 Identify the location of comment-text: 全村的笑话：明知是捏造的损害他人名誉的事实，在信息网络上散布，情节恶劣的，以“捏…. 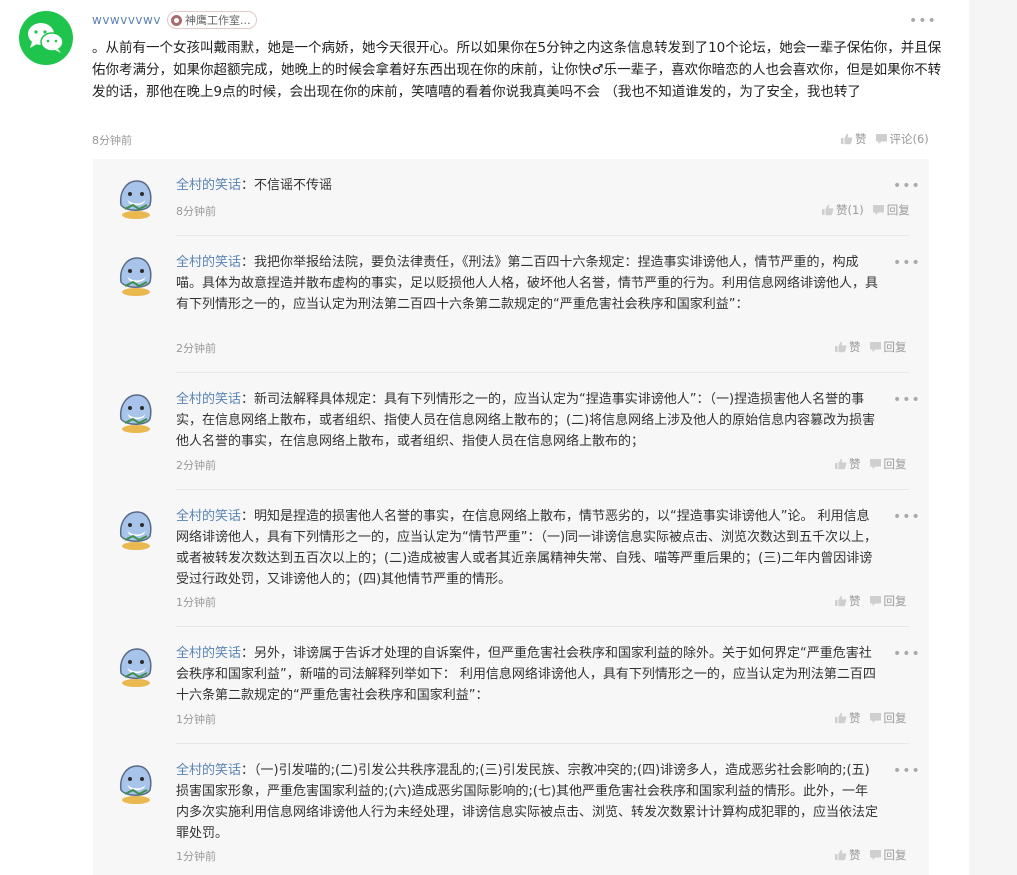
(528, 548).